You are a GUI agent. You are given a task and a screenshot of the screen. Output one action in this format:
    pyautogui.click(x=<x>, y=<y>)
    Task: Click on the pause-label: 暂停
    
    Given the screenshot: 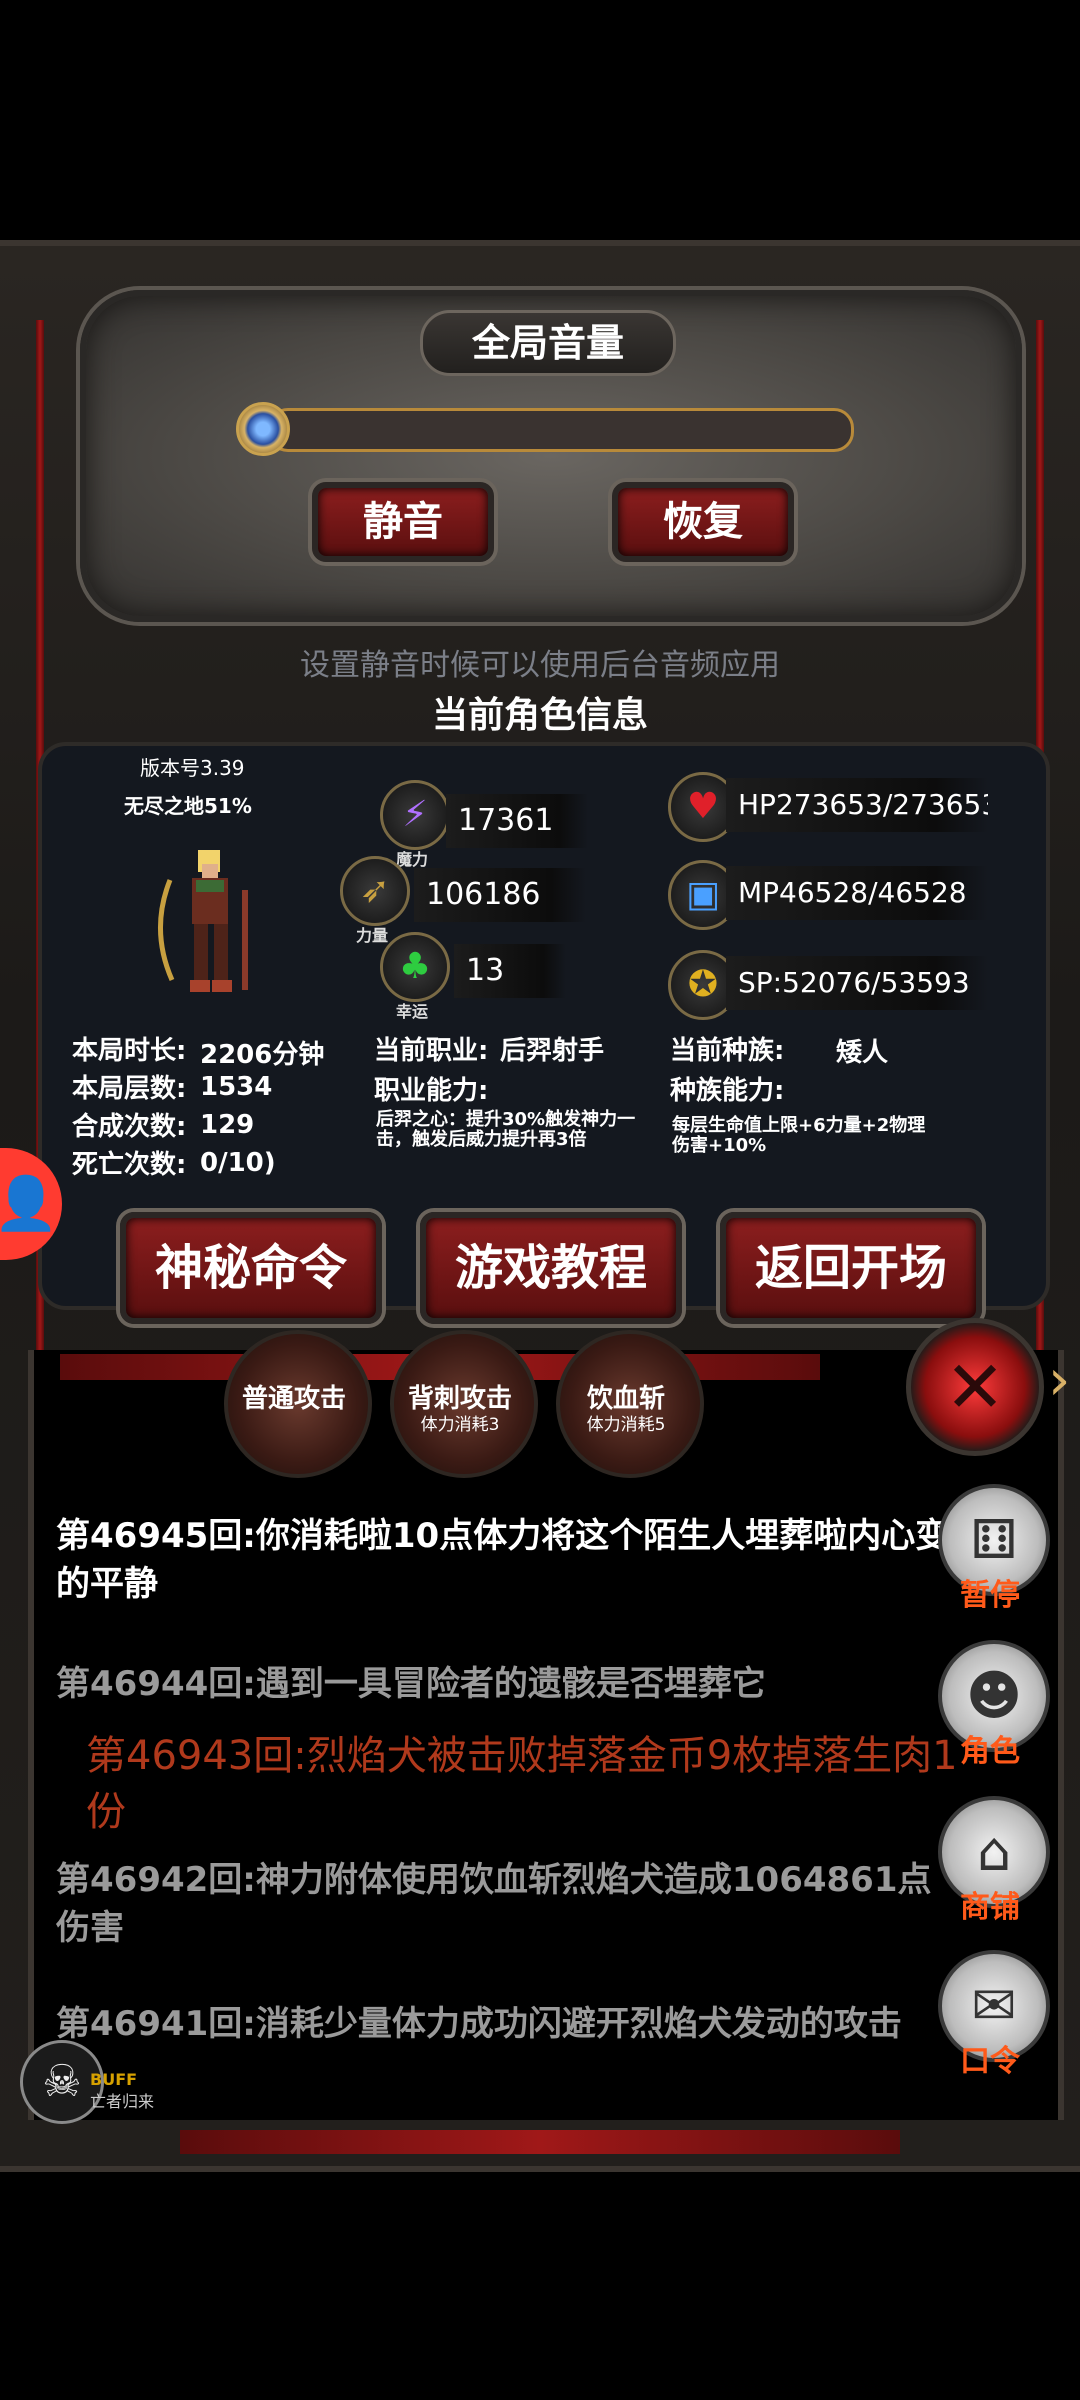 What is the action you would take?
    pyautogui.click(x=990, y=1595)
    